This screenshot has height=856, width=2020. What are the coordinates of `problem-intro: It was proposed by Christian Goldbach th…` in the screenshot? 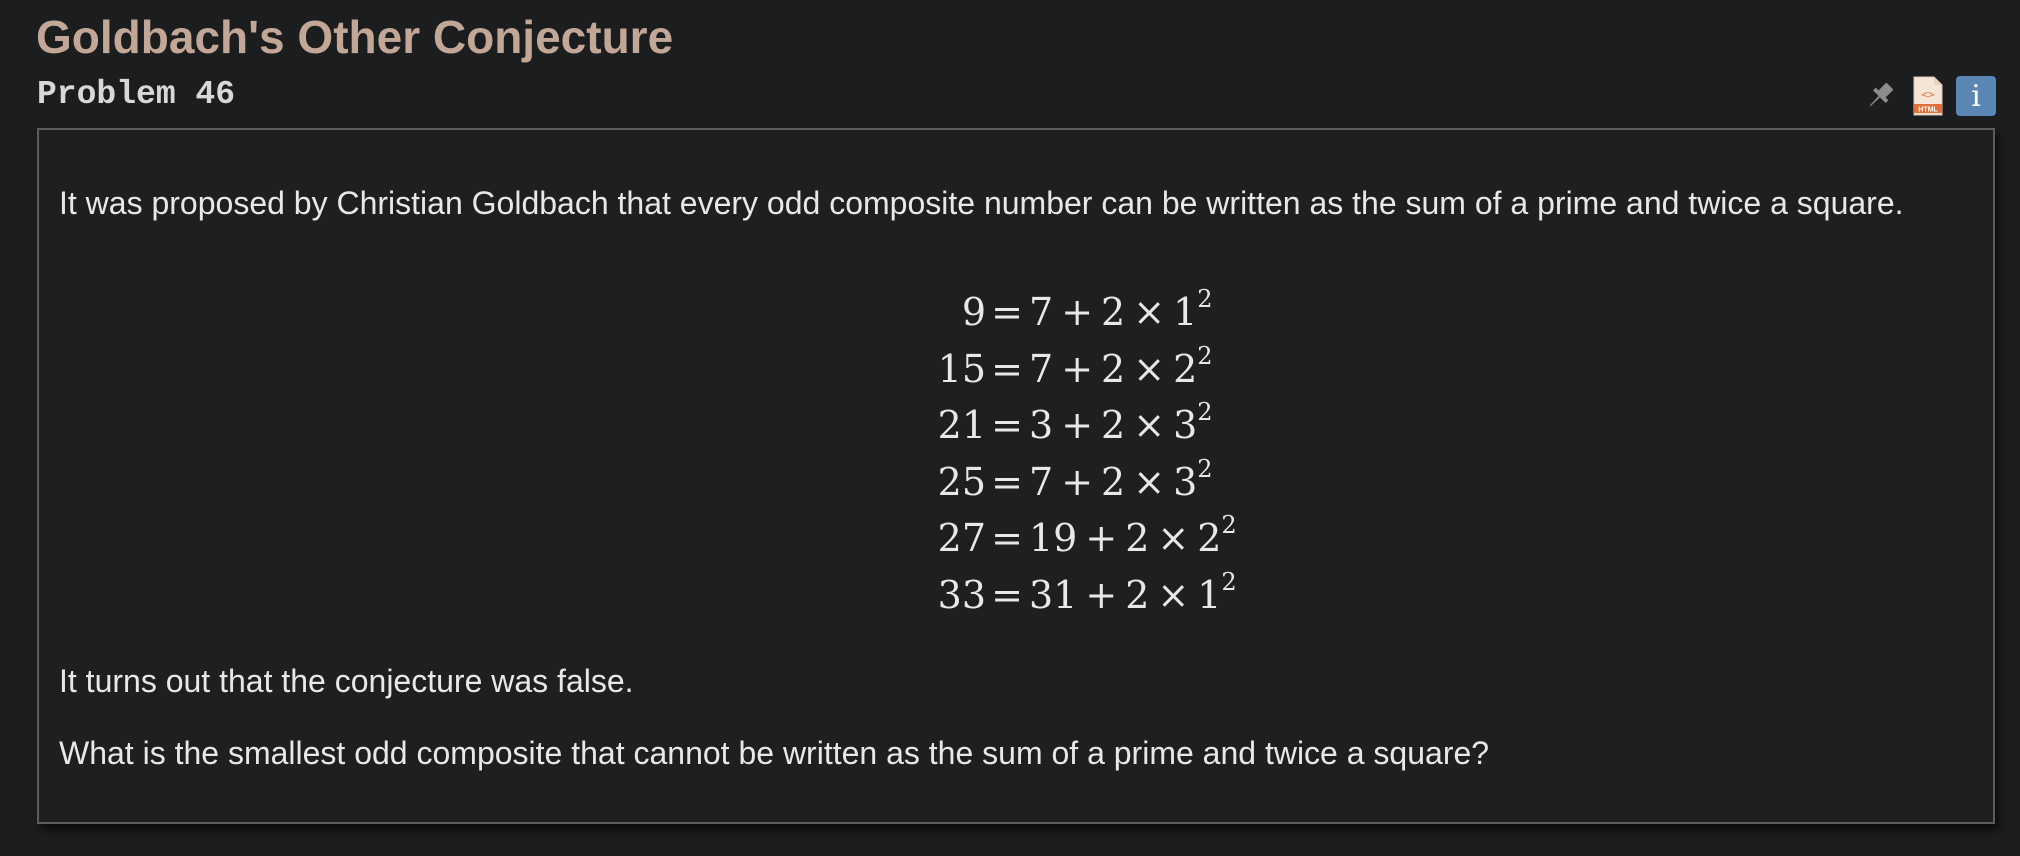 It's located at (981, 203).